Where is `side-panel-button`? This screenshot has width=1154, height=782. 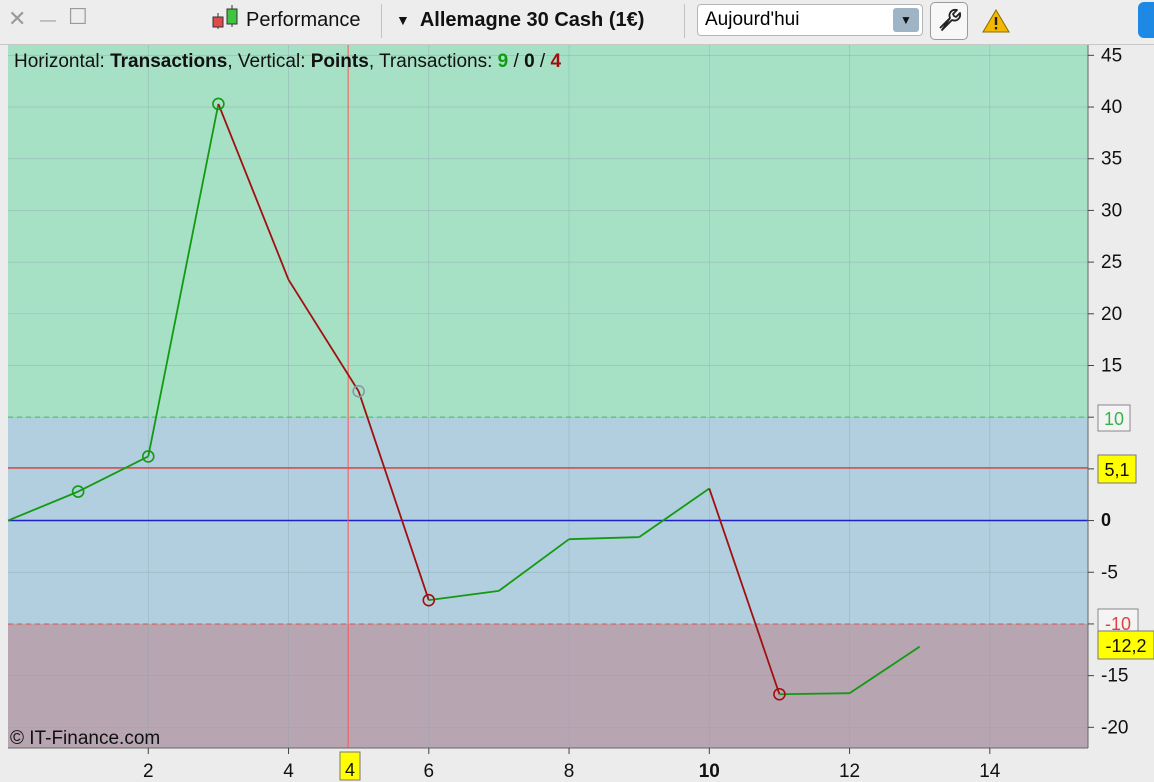 side-panel-button is located at coordinates (1146, 20).